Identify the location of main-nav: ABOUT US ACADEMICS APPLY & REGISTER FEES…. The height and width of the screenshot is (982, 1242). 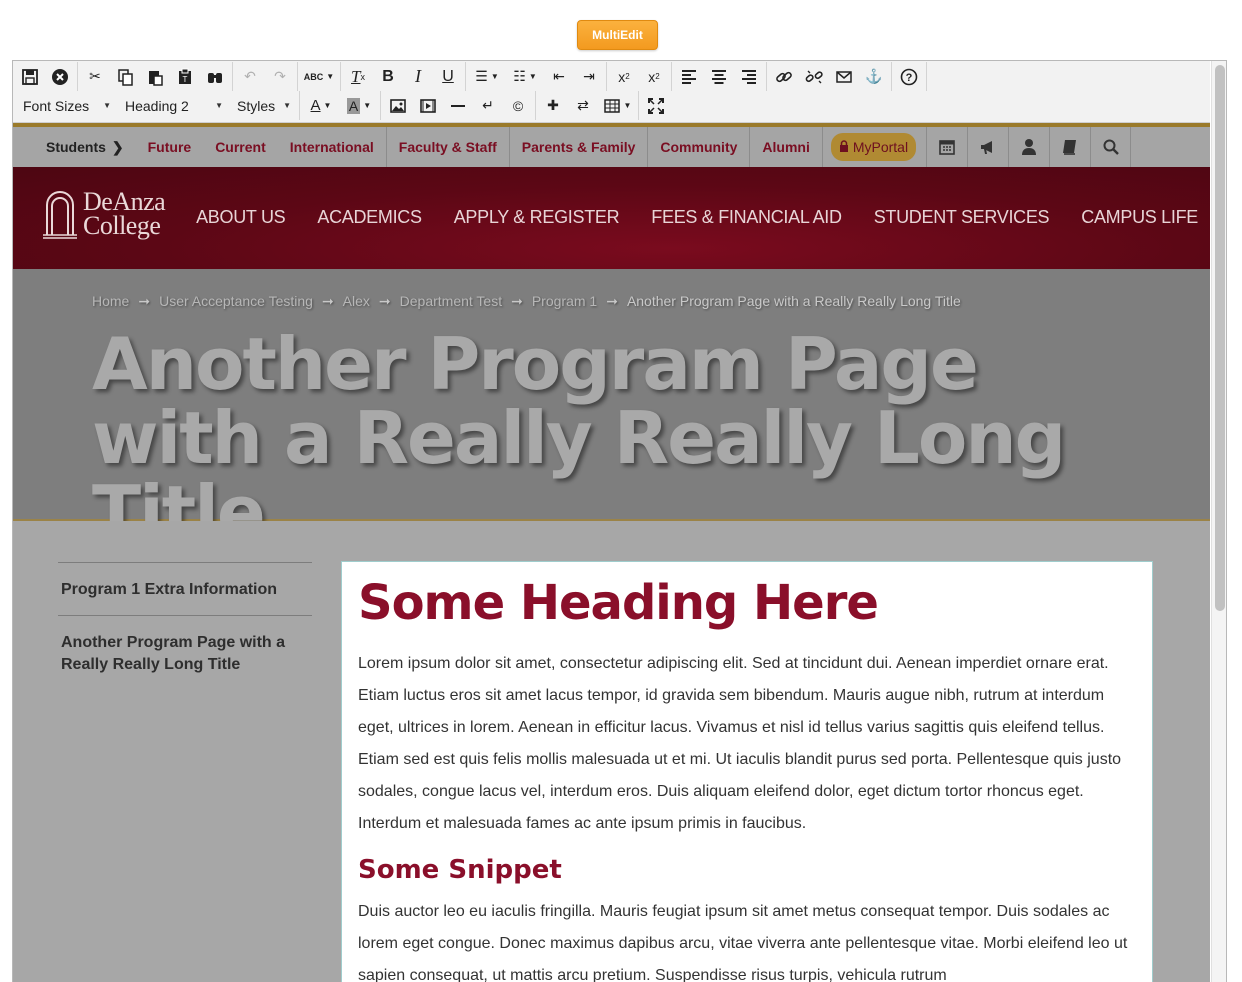
(697, 217).